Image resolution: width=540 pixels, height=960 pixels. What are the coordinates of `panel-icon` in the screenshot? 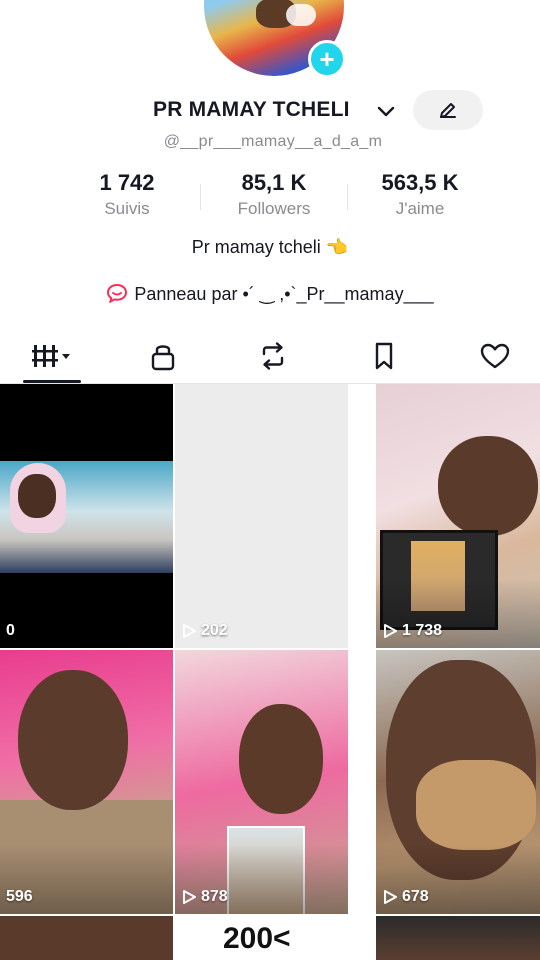 It's located at (117, 293).